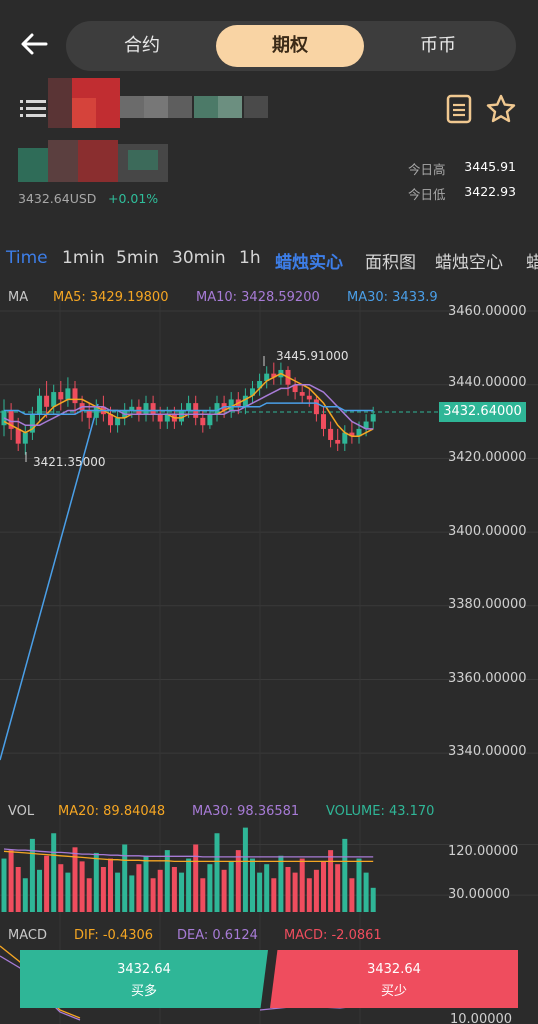 The image size is (538, 1024). I want to click on macd-axis-label: 10.00000, so click(481, 1018).